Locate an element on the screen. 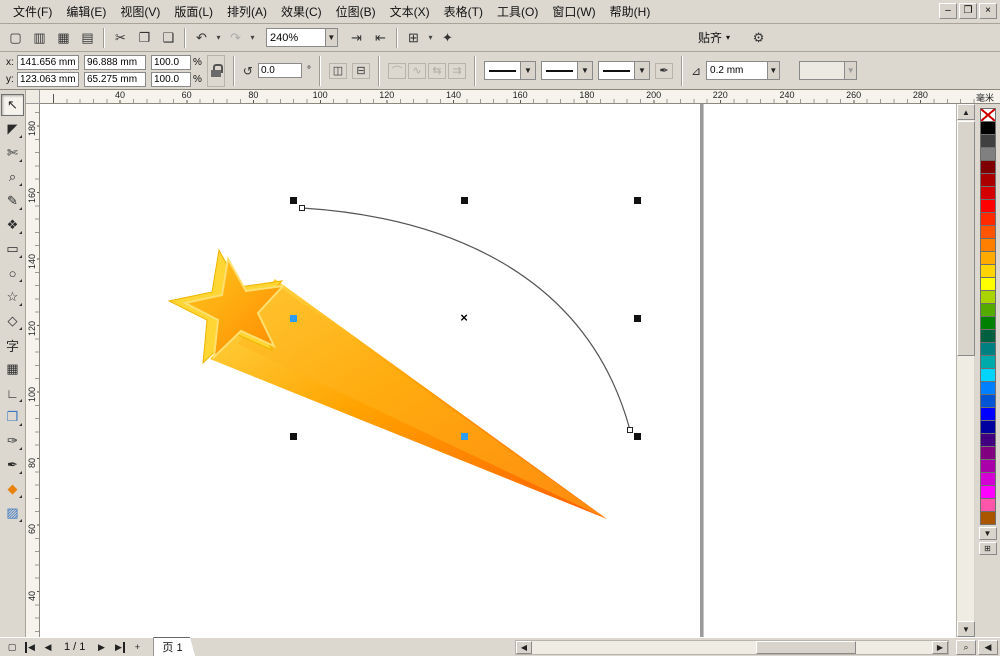 The height and width of the screenshot is (656, 1000). menu-item: 文本(X) is located at coordinates (410, 11).